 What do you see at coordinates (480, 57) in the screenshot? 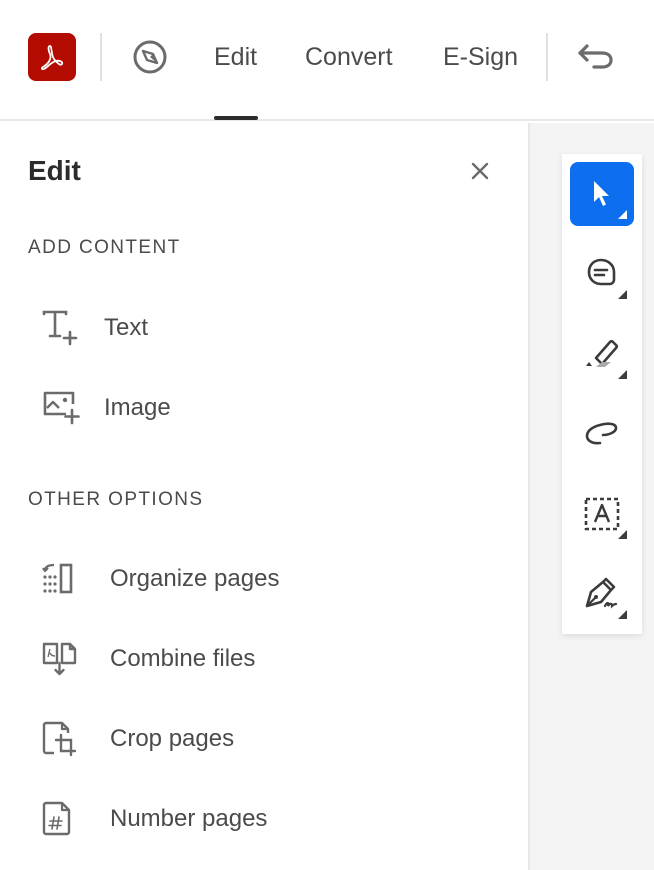
I see `tab-esign: E-Sign` at bounding box center [480, 57].